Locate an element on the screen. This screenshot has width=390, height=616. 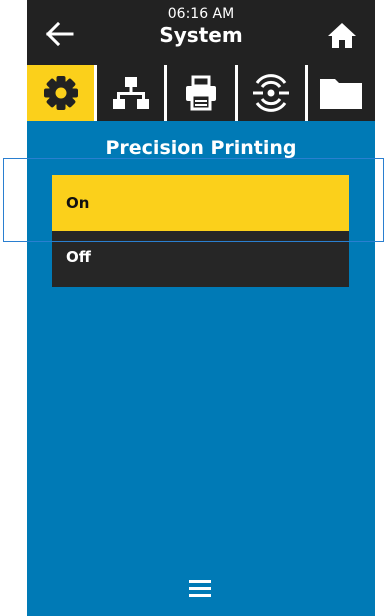
tab-print is located at coordinates (199, 93).